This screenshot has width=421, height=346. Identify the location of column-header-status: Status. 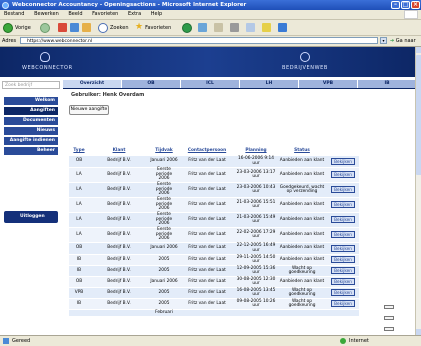
(302, 150).